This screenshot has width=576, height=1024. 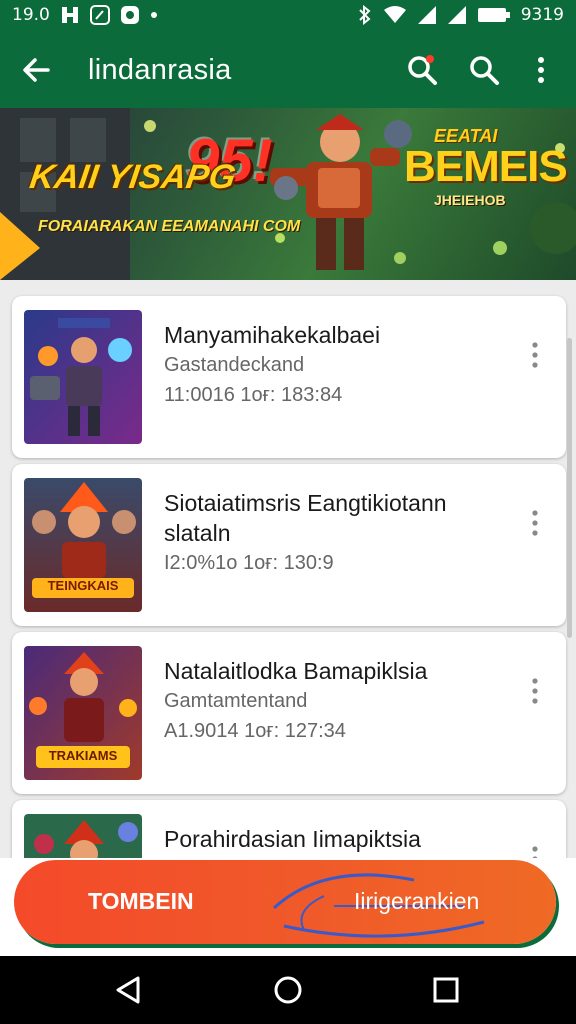 I want to click on notification-edit-icon, so click(x=99, y=15).